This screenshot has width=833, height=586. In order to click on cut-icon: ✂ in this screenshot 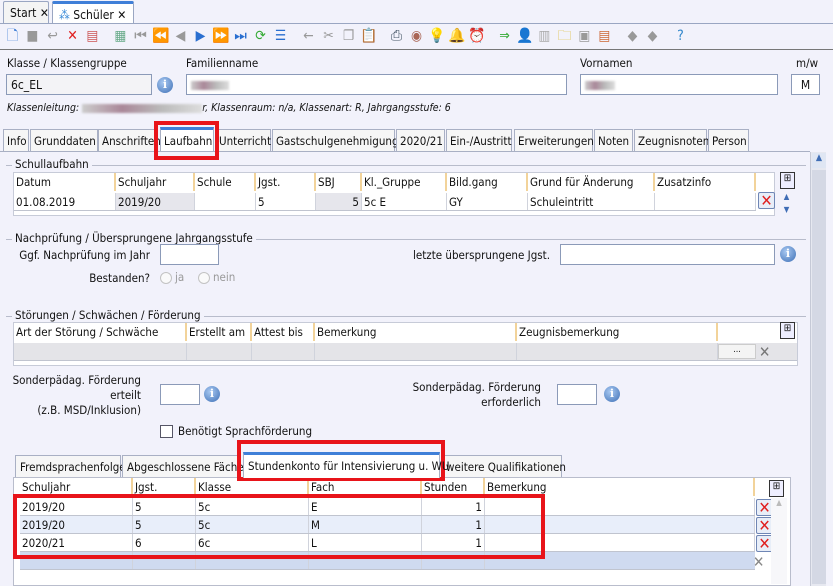, I will do `click(328, 36)`.